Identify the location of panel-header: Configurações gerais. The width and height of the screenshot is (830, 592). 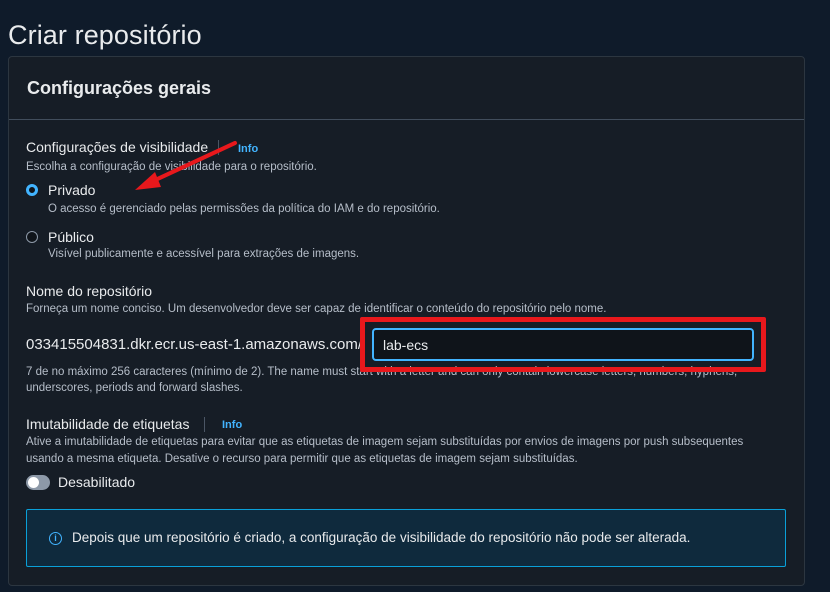
(406, 88).